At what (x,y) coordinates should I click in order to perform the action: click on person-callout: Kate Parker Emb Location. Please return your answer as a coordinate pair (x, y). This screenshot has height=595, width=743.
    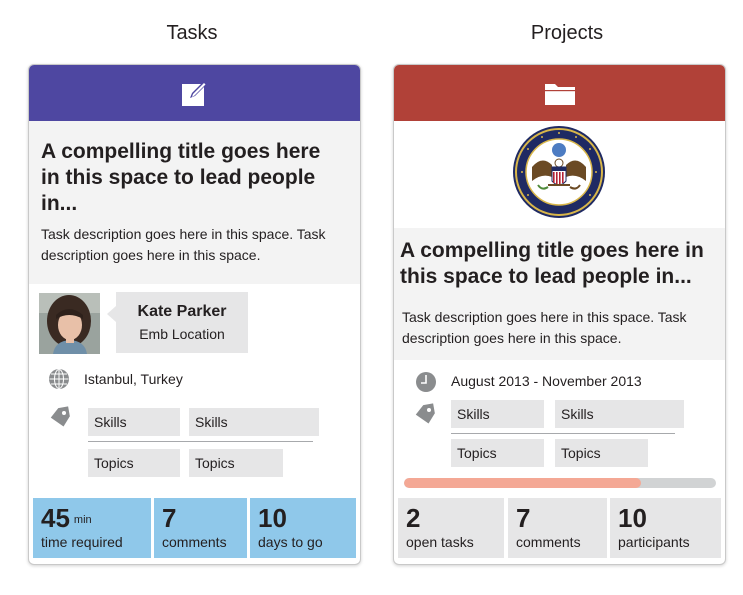
    Looking at the image, I should click on (177, 322).